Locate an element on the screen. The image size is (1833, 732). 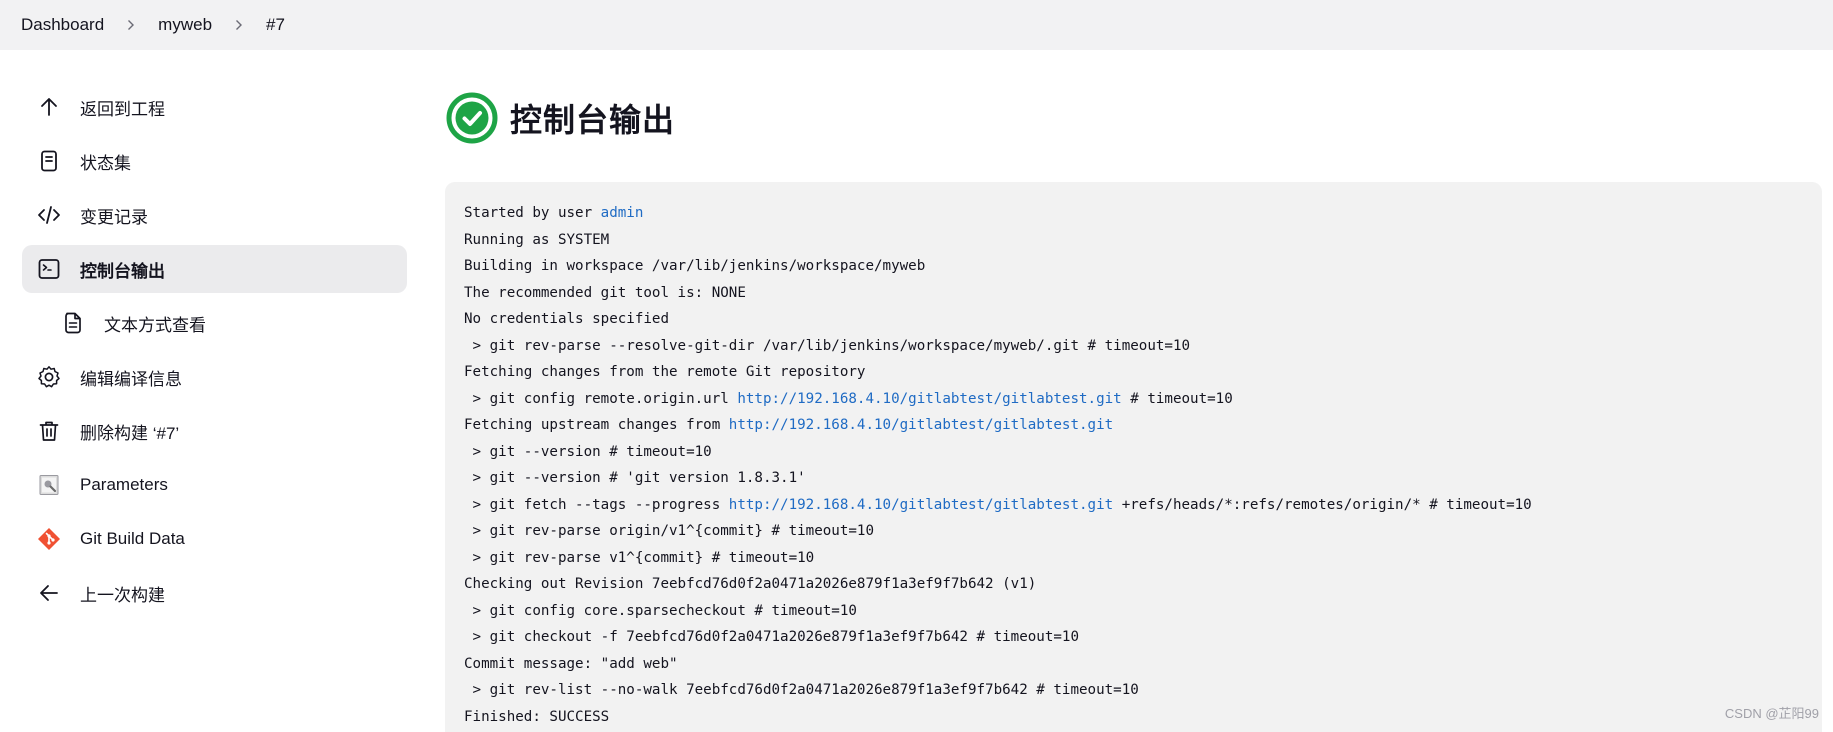
console-line: Commit message: "add web" is located at coordinates (571, 663).